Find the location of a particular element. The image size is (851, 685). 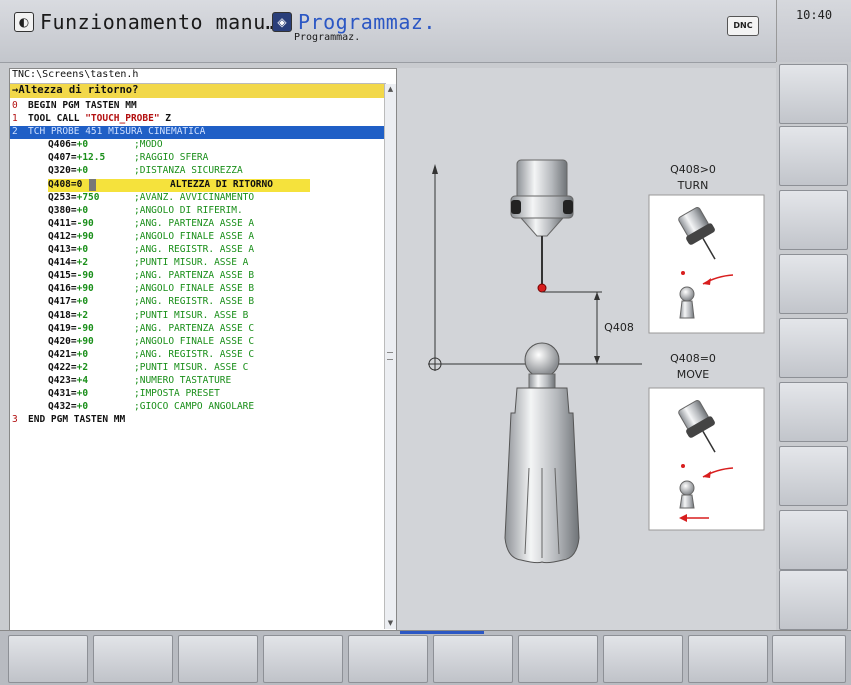

parameter-value: Q422=+2 is located at coordinates (68, 367).